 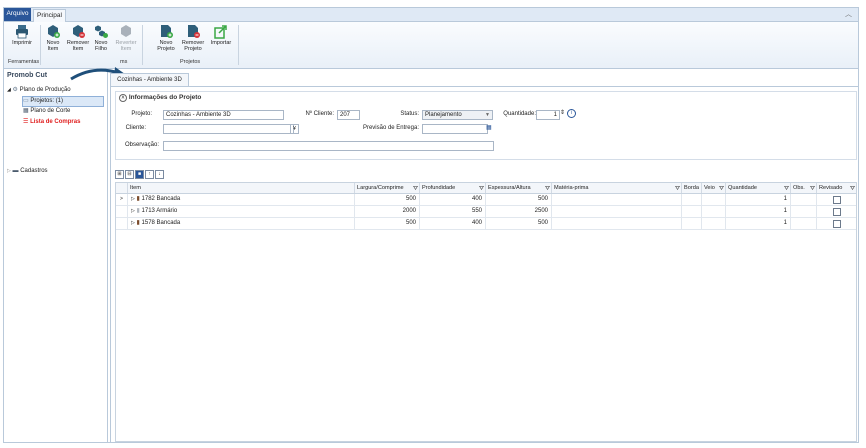 I want to click on project-info-header: ˄ Informações do Projeto, so click(x=160, y=98).